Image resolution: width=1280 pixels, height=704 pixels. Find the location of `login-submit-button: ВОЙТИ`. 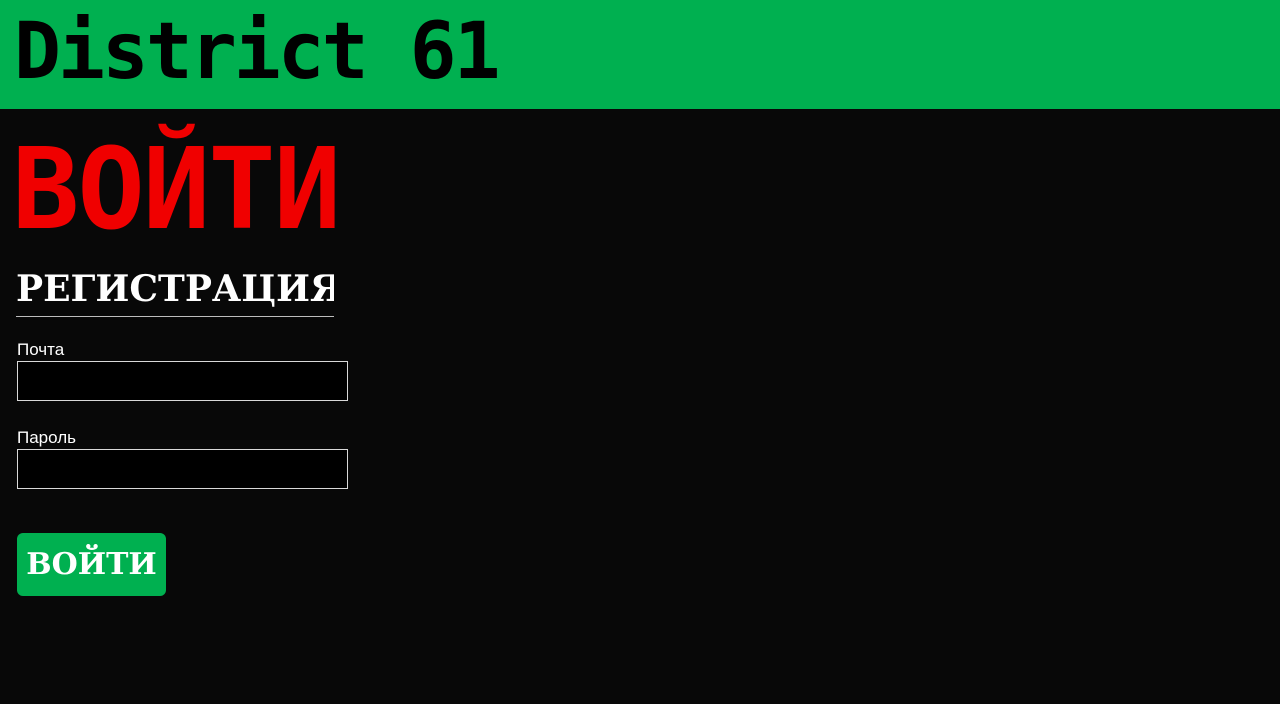

login-submit-button: ВОЙТИ is located at coordinates (91, 564).